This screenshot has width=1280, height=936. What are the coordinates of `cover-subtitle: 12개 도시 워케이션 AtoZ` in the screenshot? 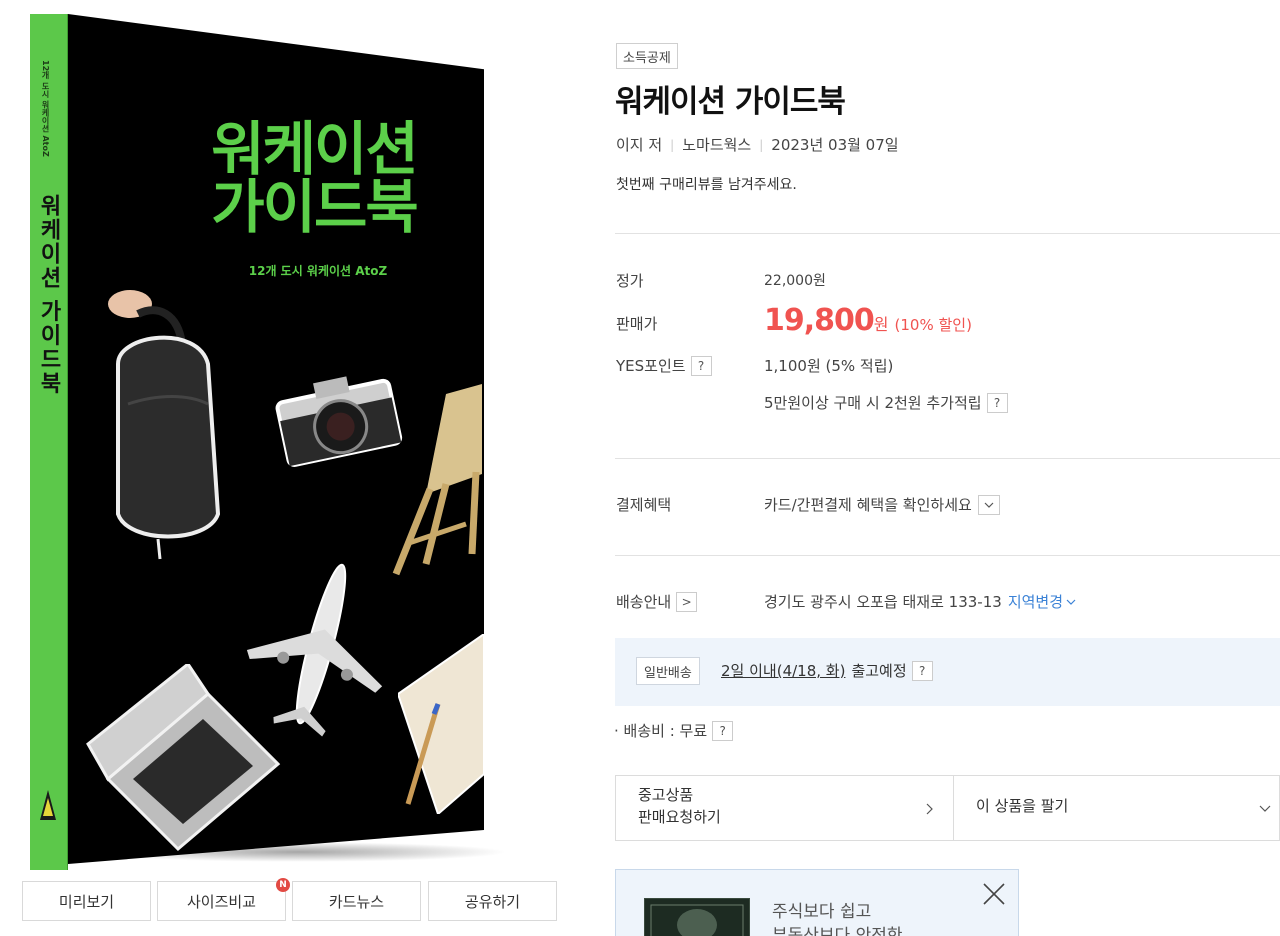 It's located at (318, 271).